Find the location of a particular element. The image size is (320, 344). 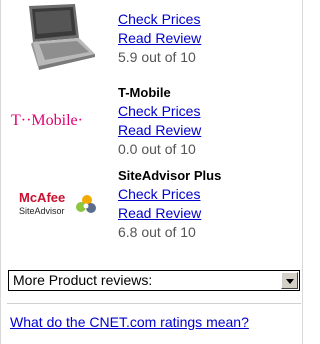

tmobile-logo: T··Mobile· is located at coordinates (59, 121).